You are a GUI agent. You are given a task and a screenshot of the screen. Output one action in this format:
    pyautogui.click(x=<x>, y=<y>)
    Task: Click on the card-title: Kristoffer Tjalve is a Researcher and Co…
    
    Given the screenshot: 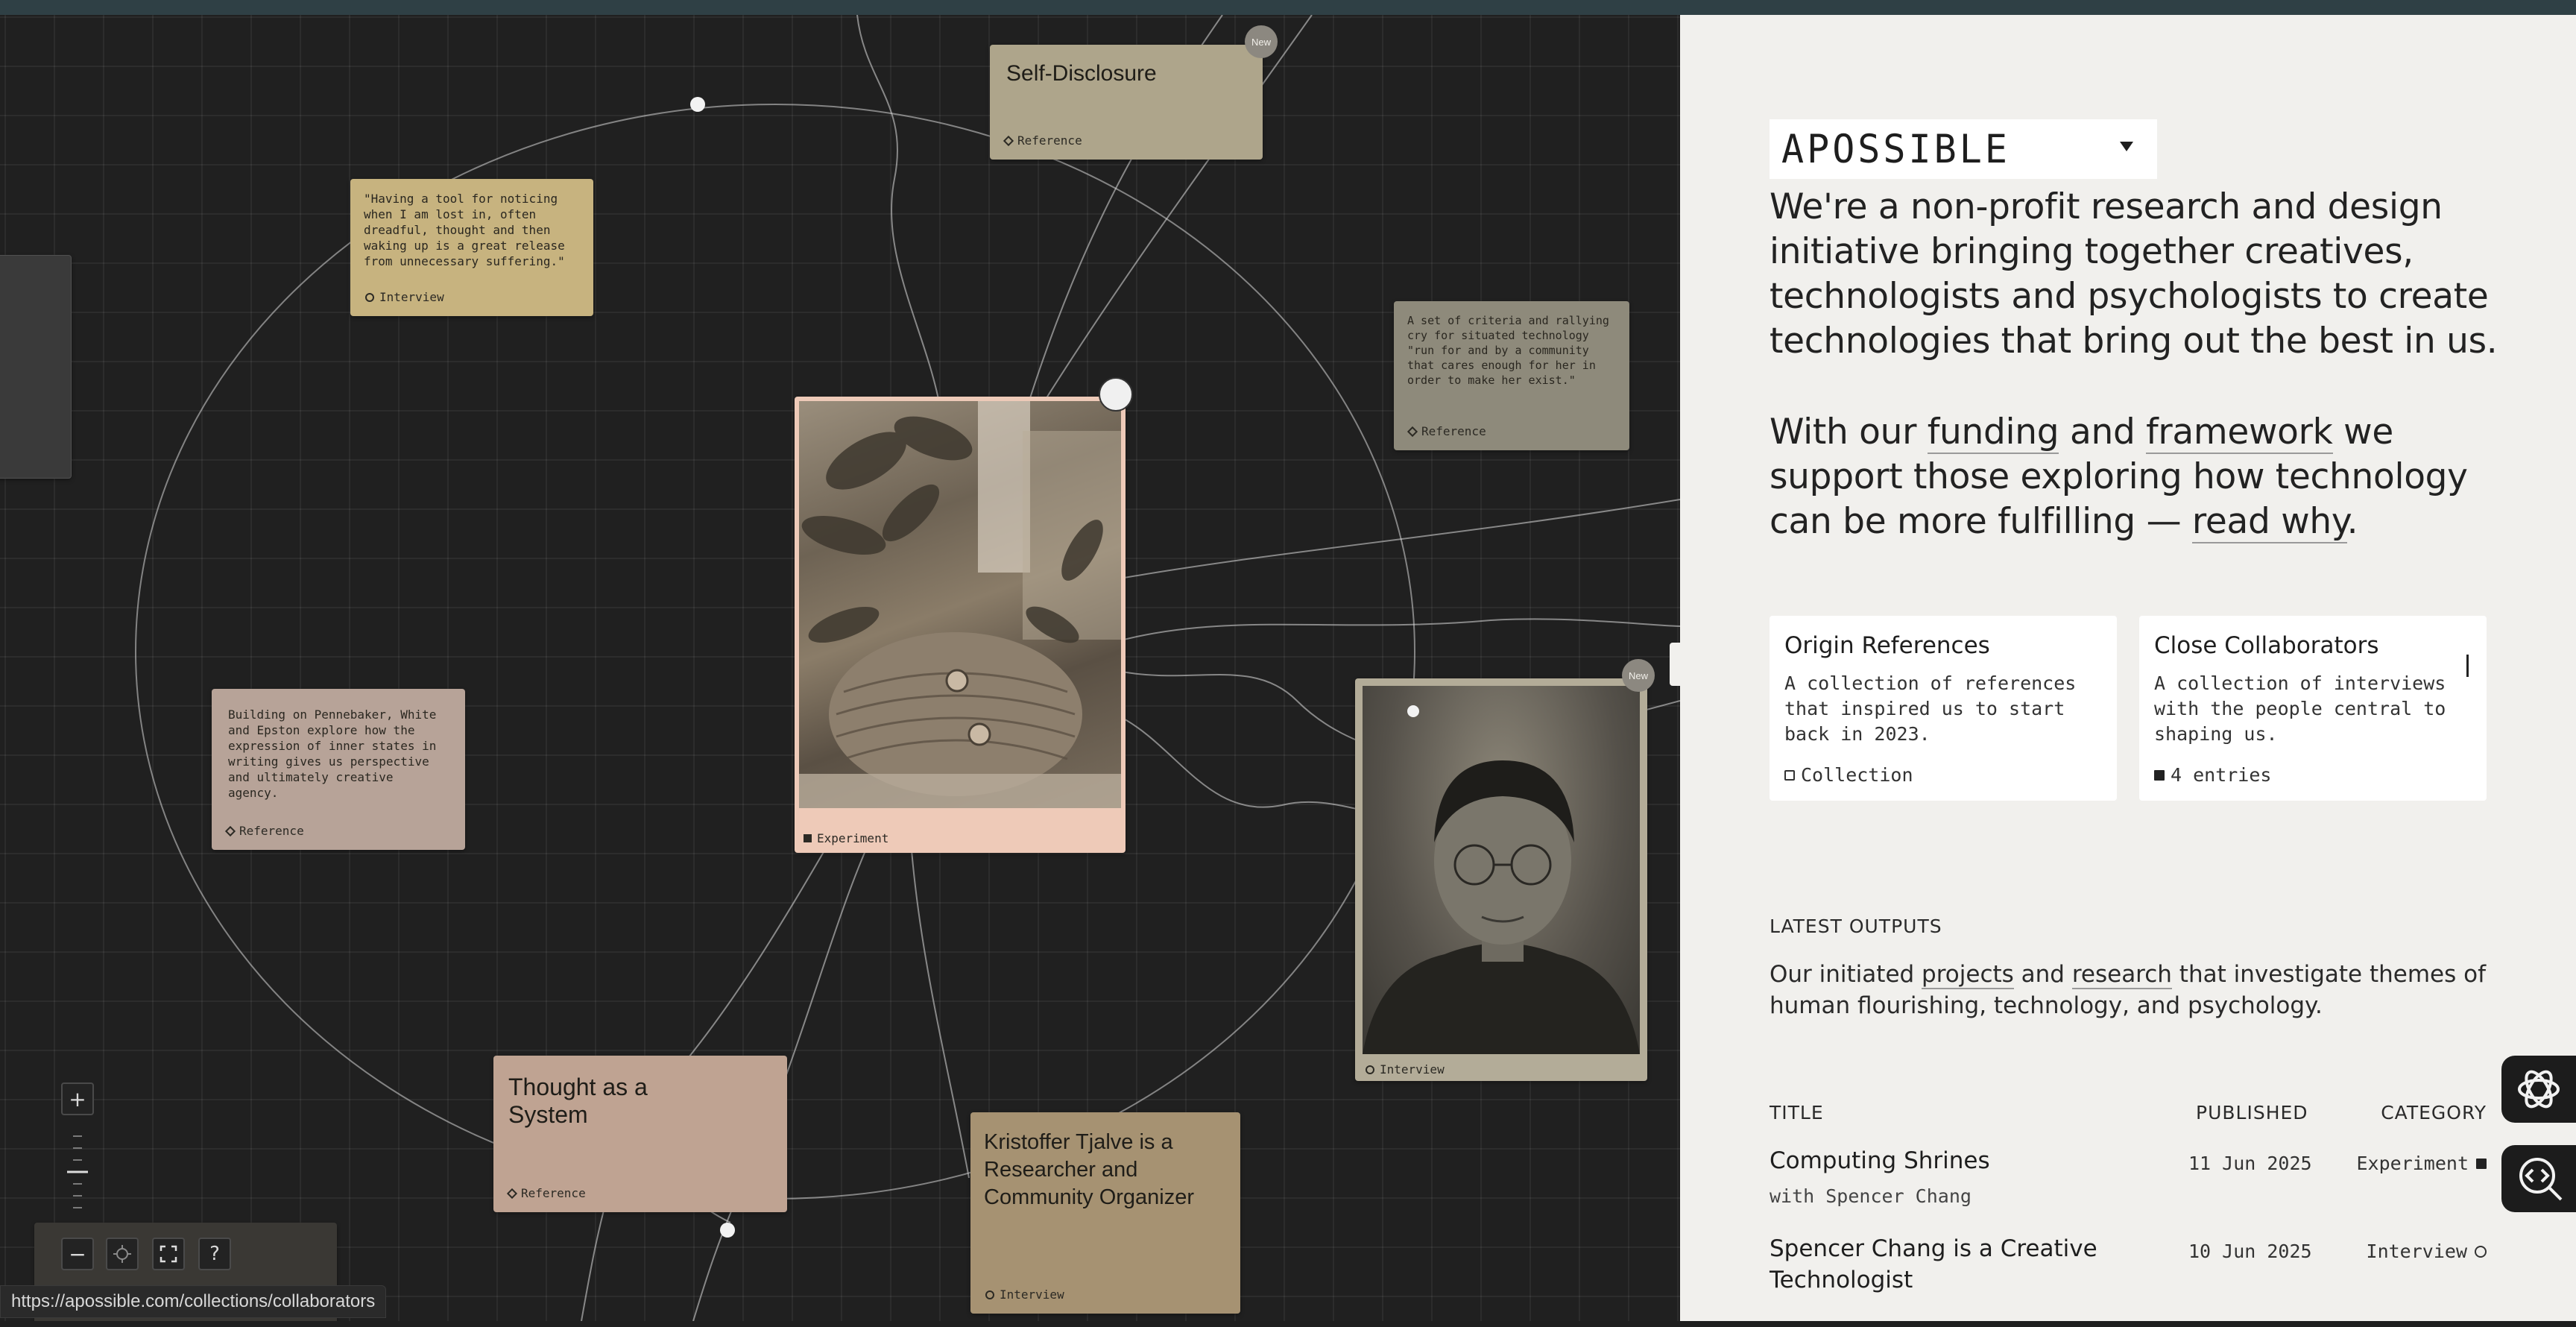 What is the action you would take?
    pyautogui.click(x=1089, y=1169)
    